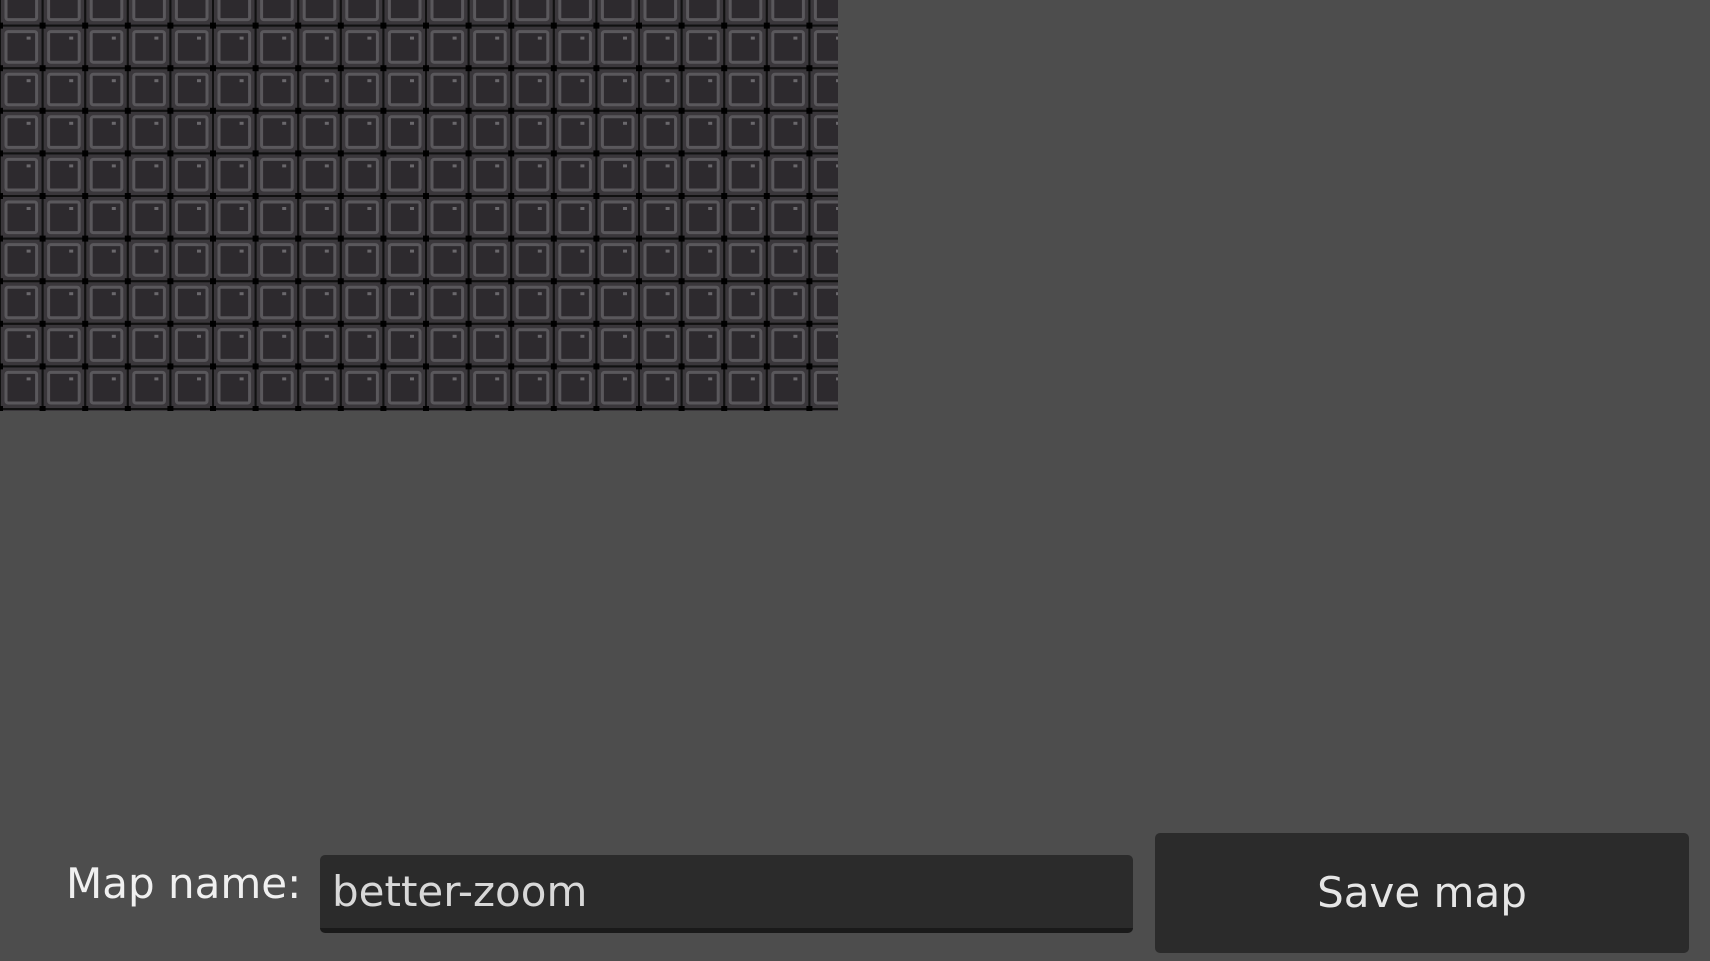 The width and height of the screenshot is (1710, 961). I want to click on map-name-input, so click(726, 894).